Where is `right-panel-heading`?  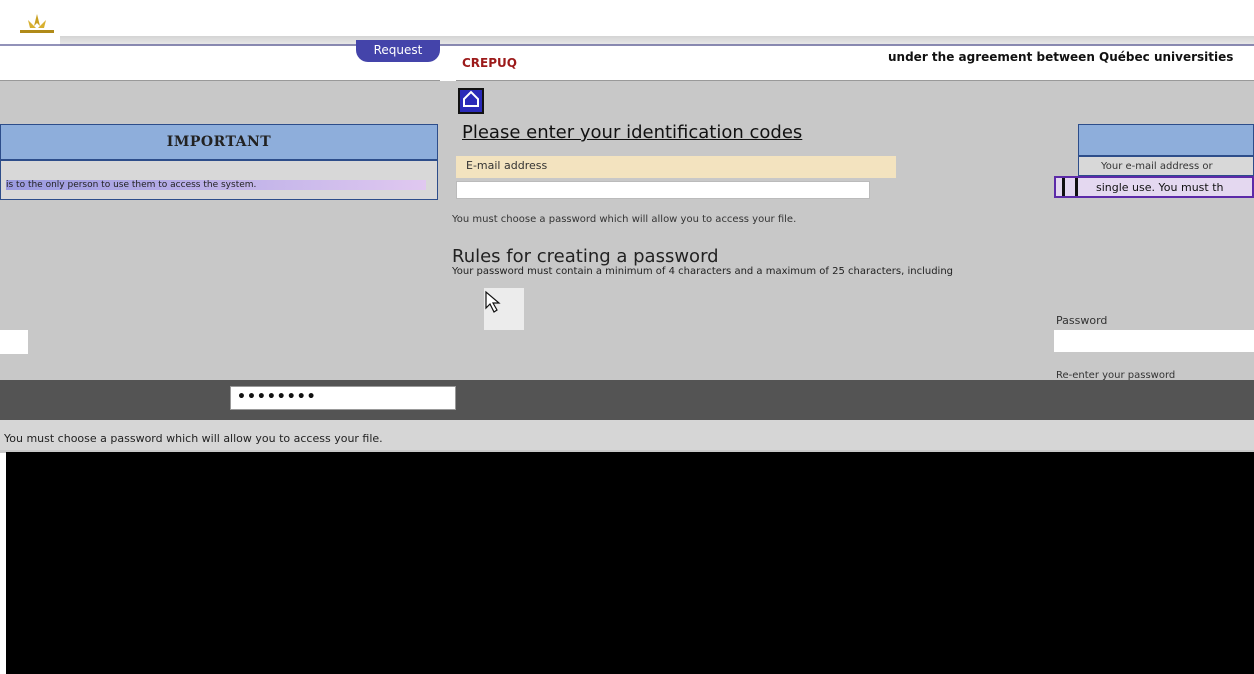 right-panel-heading is located at coordinates (1166, 140).